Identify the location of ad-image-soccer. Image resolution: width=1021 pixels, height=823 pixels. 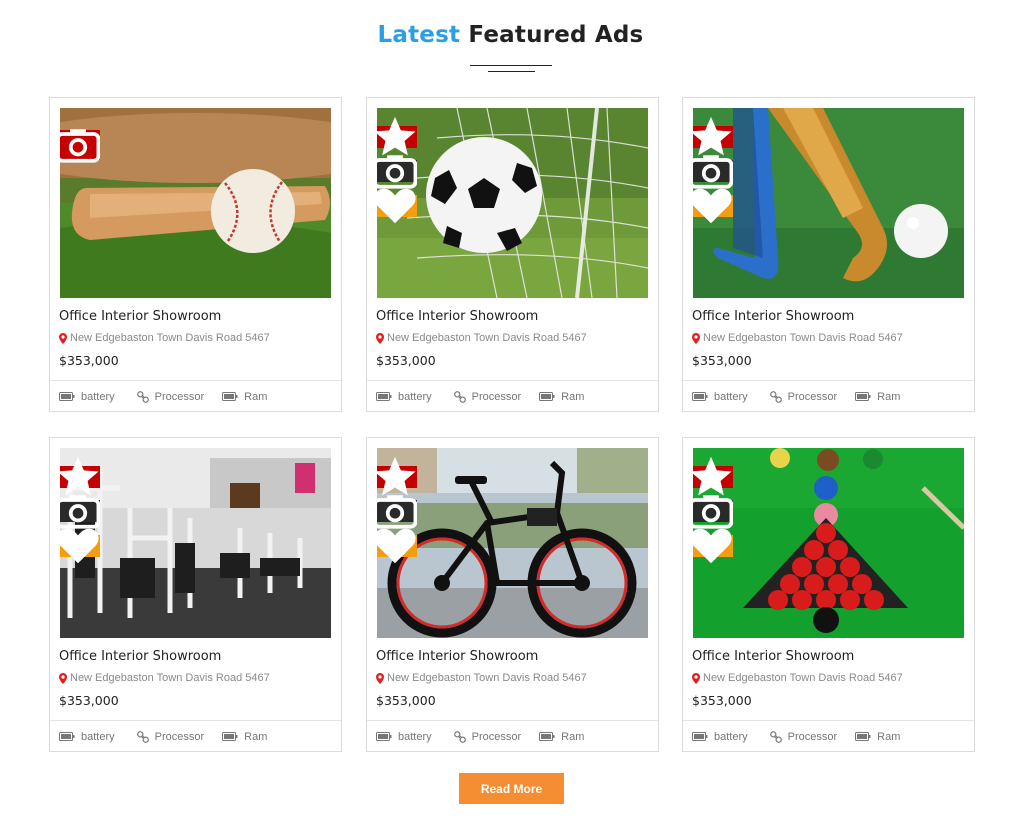
(512, 203).